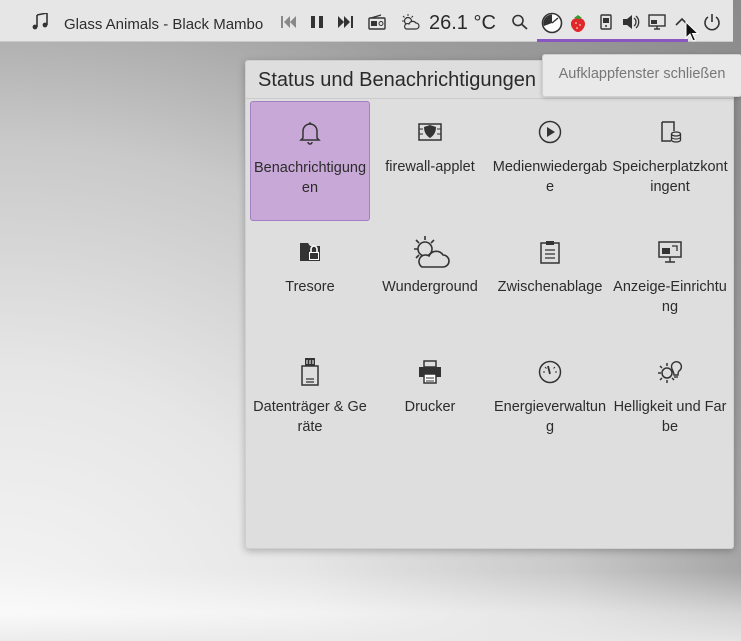  Describe the element at coordinates (692, 32) in the screenshot. I see `mouse-cursor-icon` at that location.